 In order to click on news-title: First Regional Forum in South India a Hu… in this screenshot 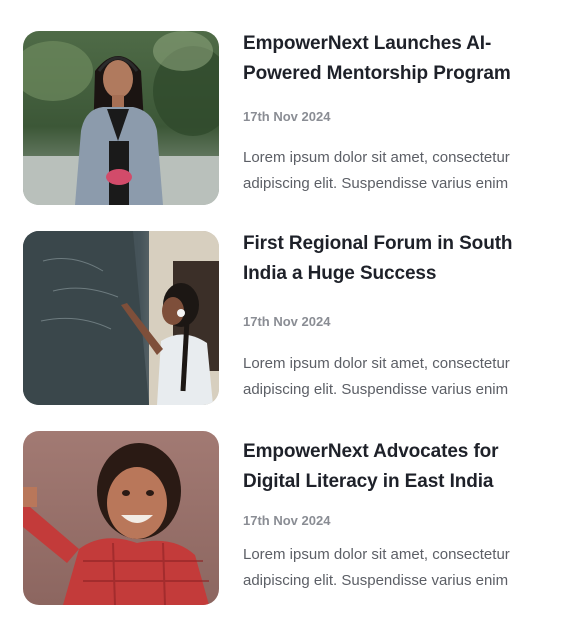, I will do `click(393, 259)`.